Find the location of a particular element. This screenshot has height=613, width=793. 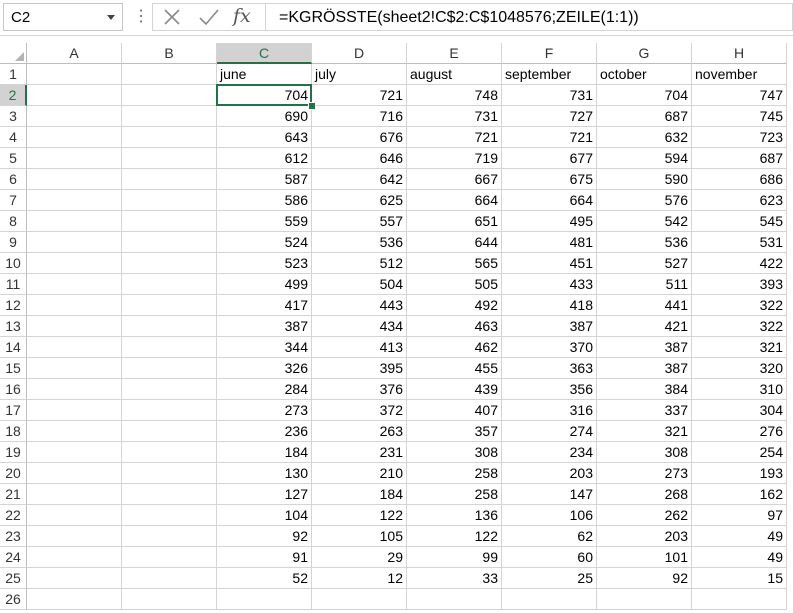

cell-h25: 15 is located at coordinates (739, 578).